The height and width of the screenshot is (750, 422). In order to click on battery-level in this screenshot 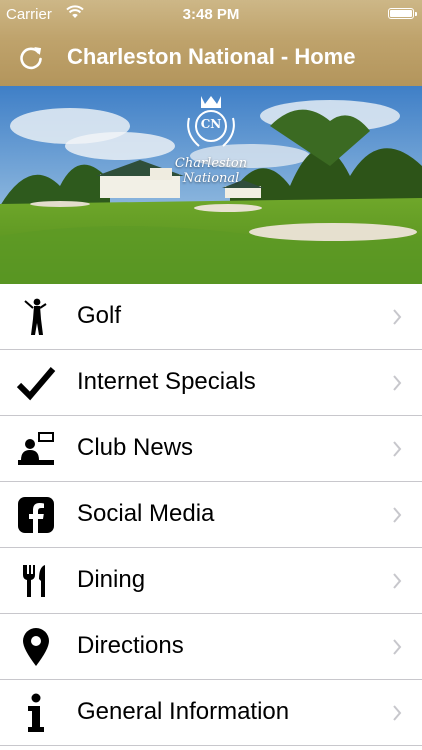, I will do `click(401, 13)`.